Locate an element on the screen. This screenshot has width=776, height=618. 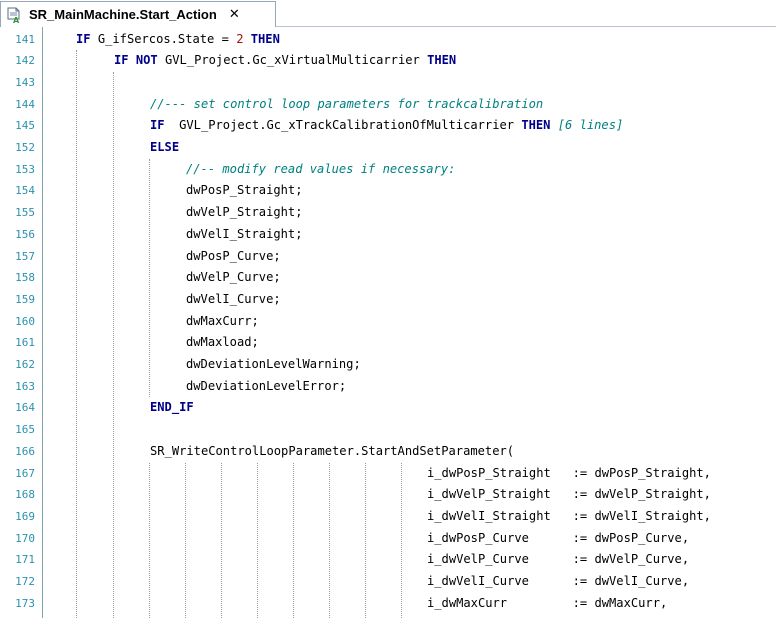
code-text: dwVelP_Curve; is located at coordinates (233, 278).